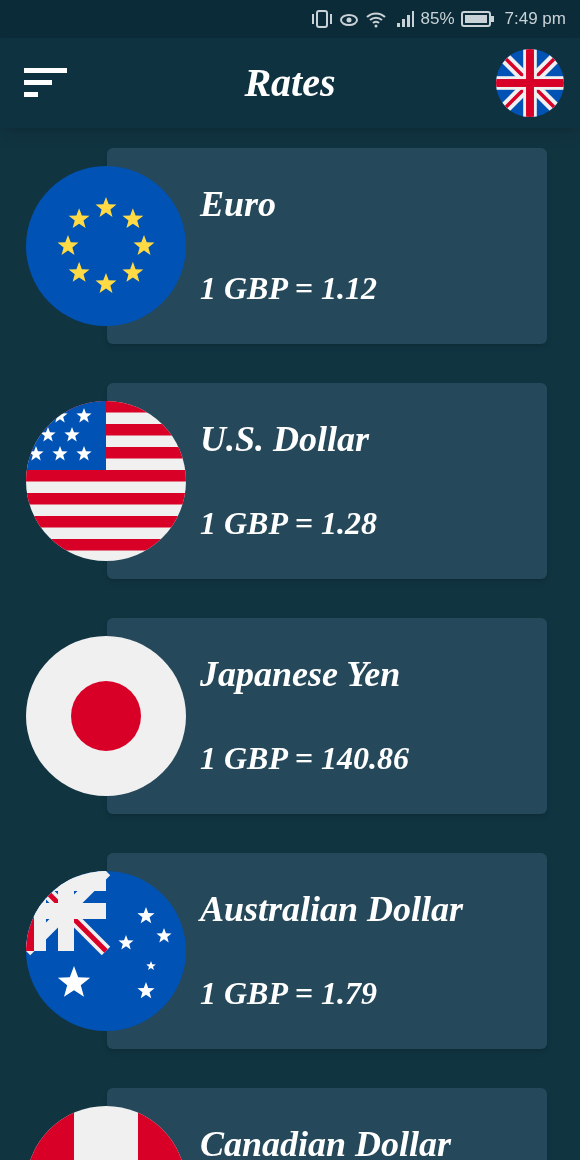  I want to click on exchange-rate: 1 GBP = 1.12, so click(289, 288).